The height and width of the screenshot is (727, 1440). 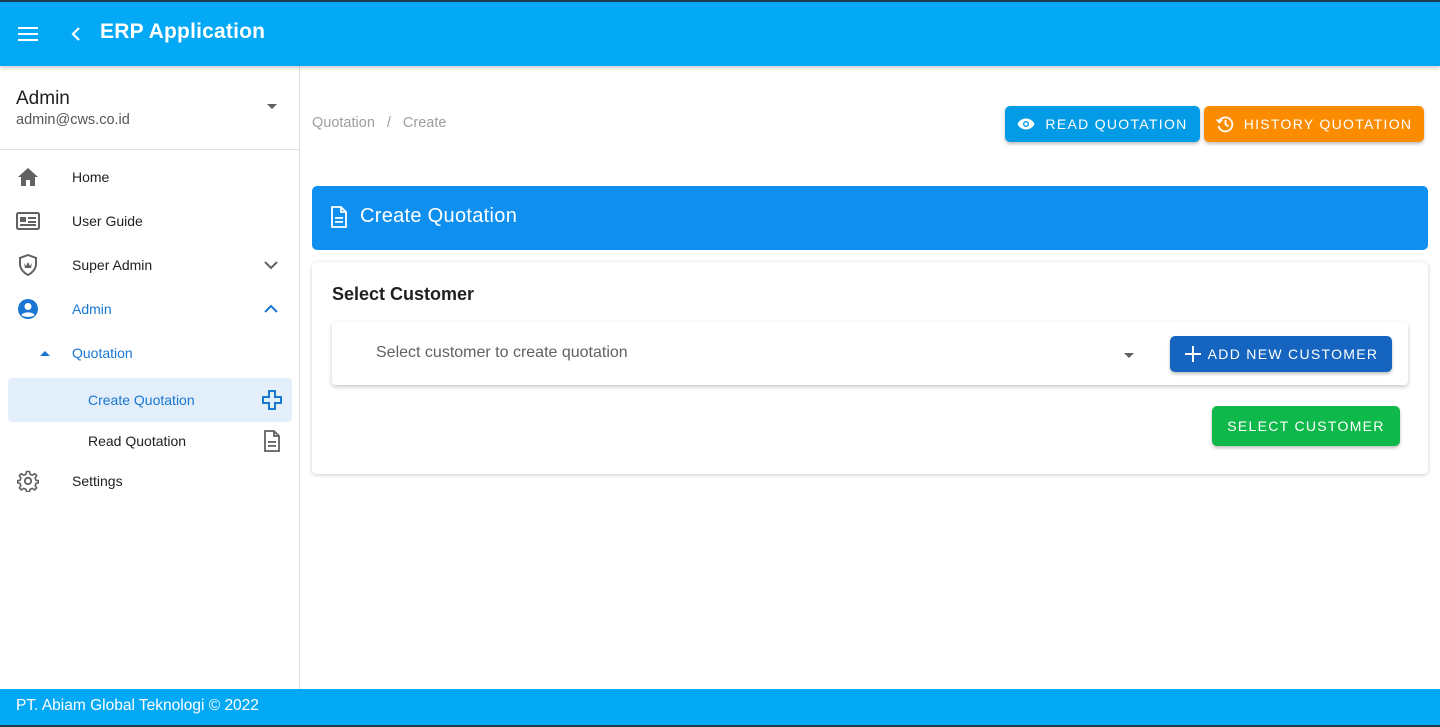 What do you see at coordinates (439, 216) in the screenshot?
I see `page-title: Create Quotation` at bounding box center [439, 216].